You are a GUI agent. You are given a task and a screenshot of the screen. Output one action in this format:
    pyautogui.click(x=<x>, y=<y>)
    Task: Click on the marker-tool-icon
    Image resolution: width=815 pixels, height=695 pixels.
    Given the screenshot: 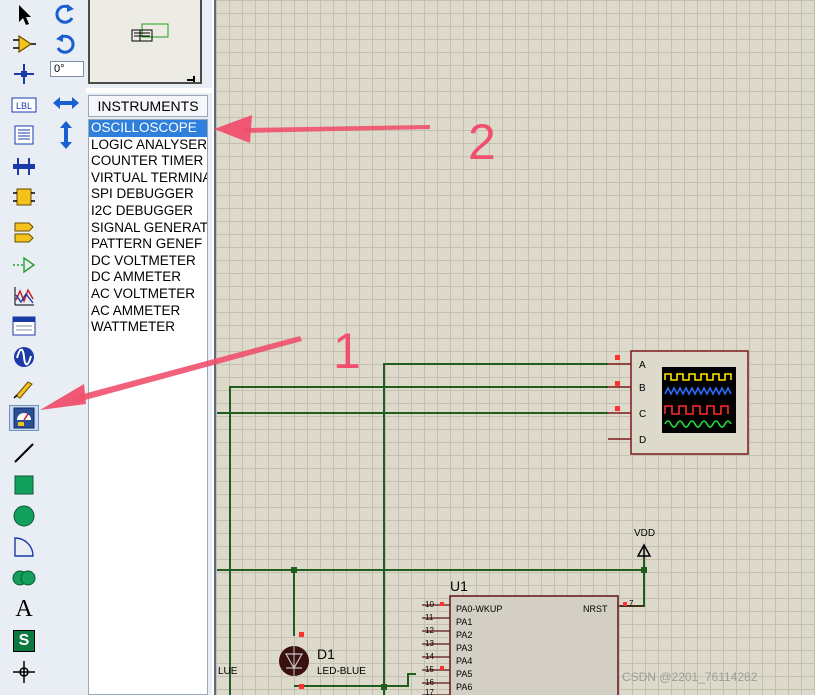 What is the action you would take?
    pyautogui.click(x=24, y=672)
    